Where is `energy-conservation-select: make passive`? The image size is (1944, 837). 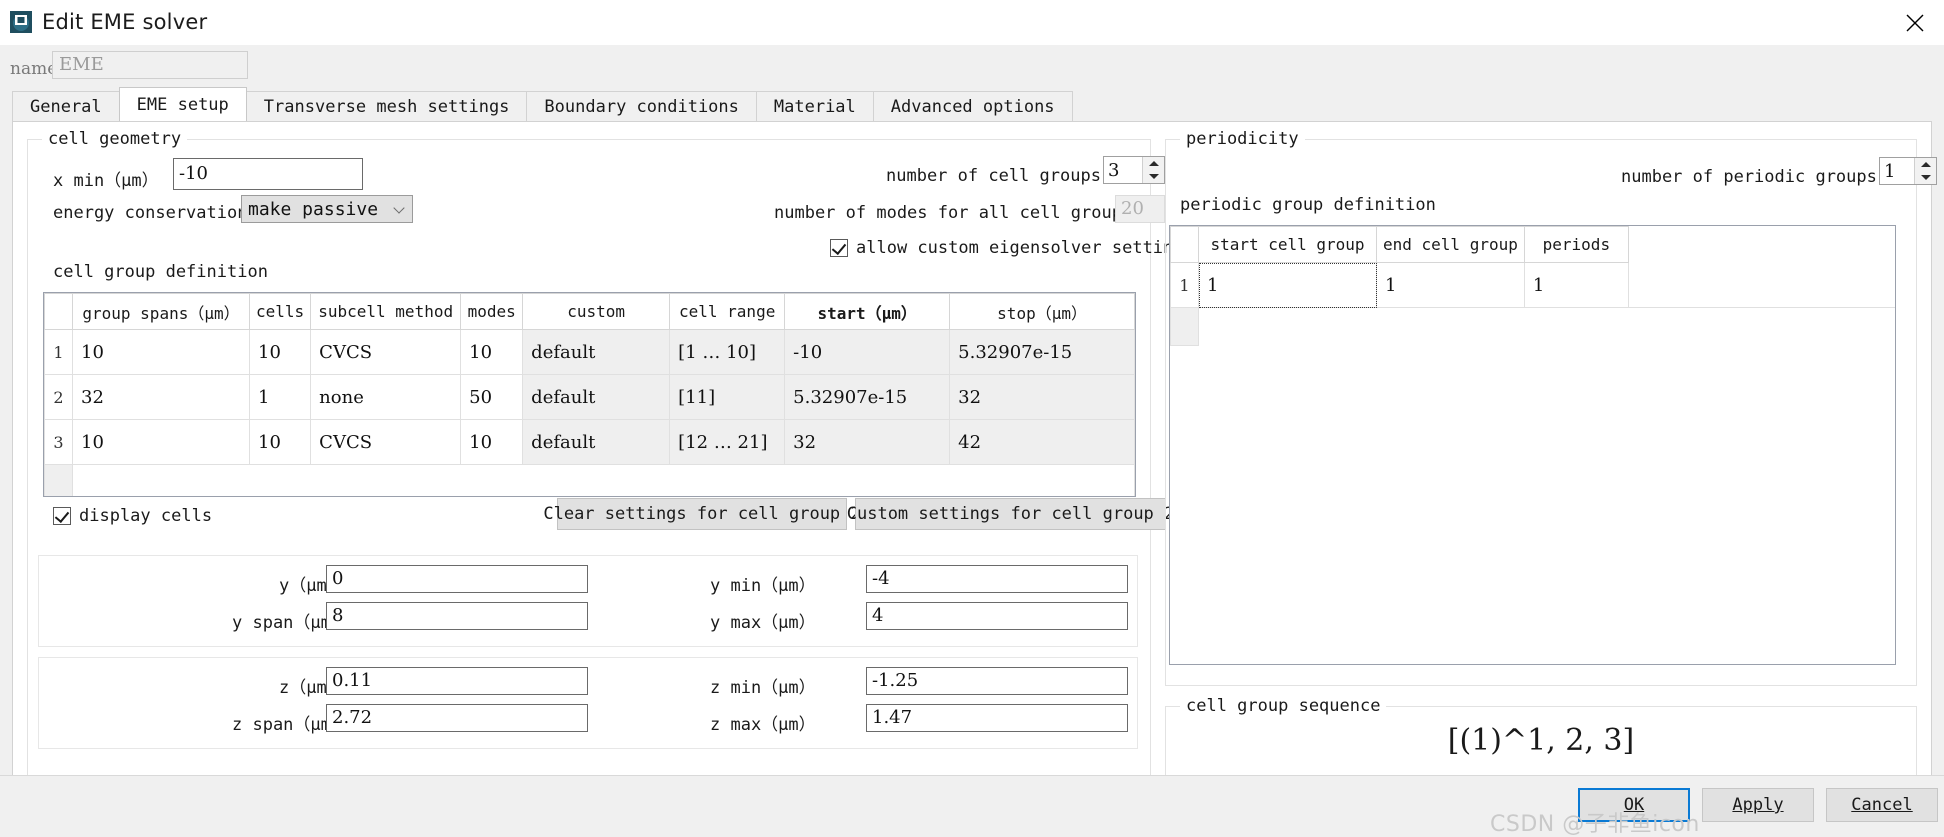
energy-conservation-select: make passive is located at coordinates (327, 209).